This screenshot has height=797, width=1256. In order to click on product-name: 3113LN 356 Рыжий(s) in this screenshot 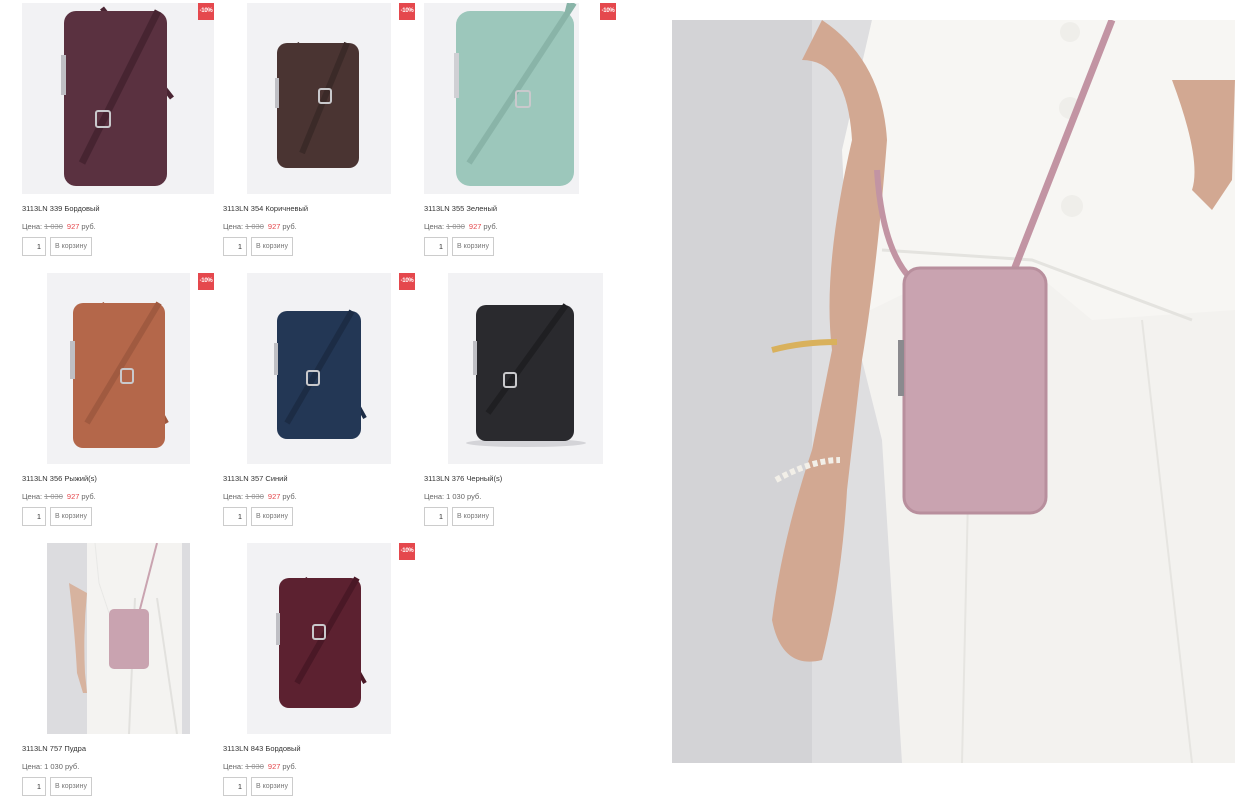, I will do `click(59, 478)`.